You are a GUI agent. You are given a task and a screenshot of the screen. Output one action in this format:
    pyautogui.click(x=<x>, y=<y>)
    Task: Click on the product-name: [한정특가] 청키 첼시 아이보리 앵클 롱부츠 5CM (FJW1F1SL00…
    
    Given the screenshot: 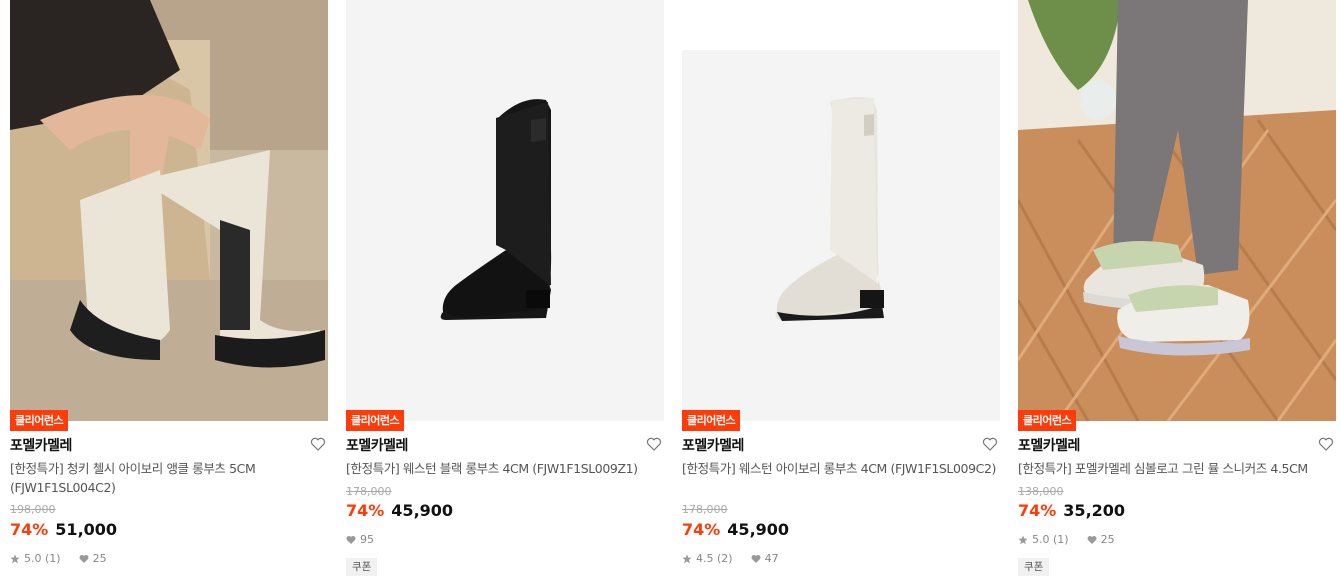 What is the action you would take?
    pyautogui.click(x=169, y=478)
    